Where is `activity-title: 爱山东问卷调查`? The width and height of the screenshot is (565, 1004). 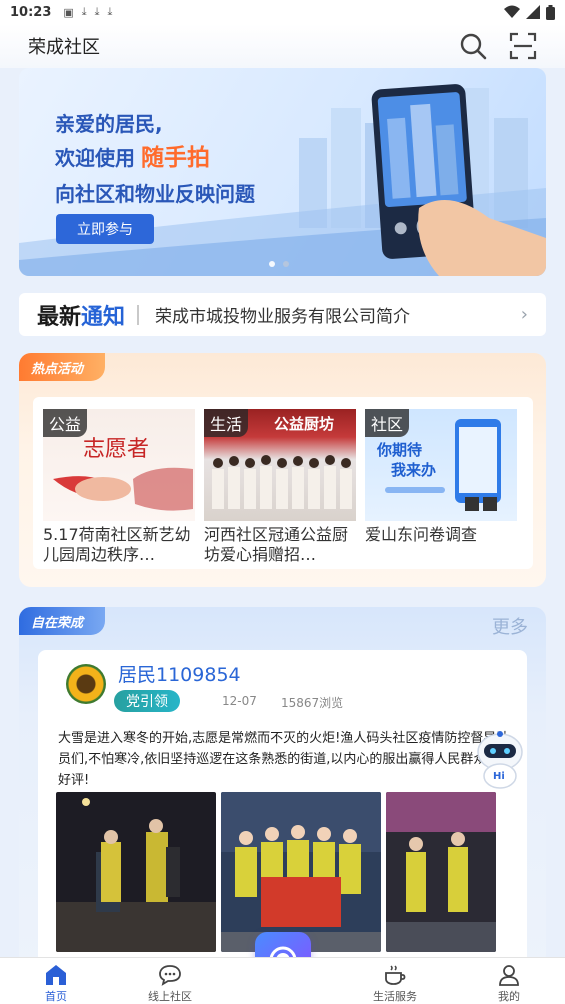 activity-title: 爱山东问卷调查 is located at coordinates (421, 534).